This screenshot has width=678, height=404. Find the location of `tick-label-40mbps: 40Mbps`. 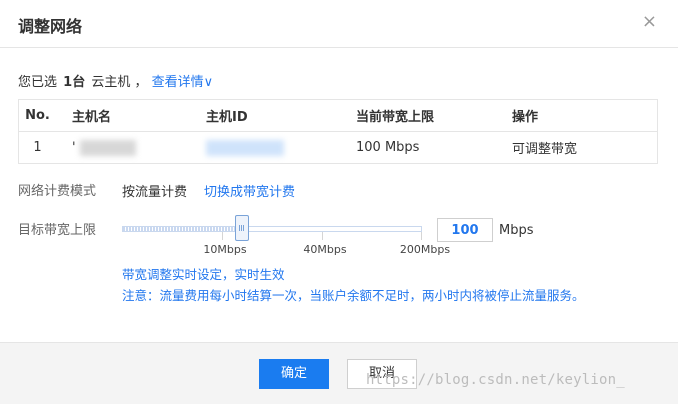

tick-label-40mbps: 40Mbps is located at coordinates (325, 249).